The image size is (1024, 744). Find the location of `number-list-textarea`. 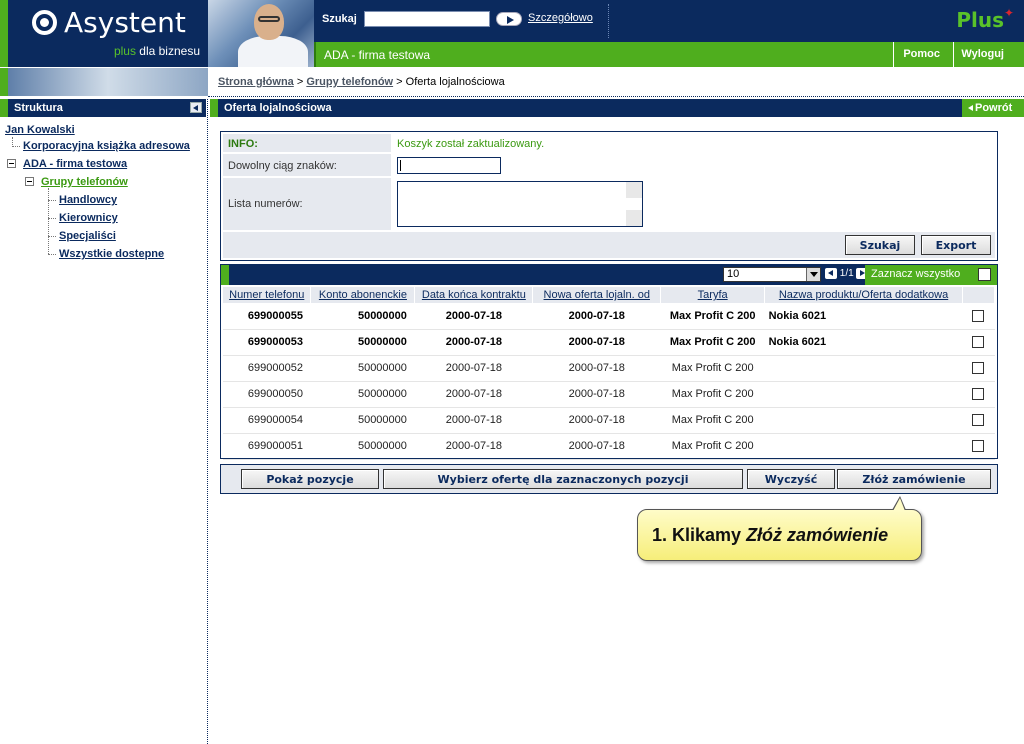

number-list-textarea is located at coordinates (520, 204).